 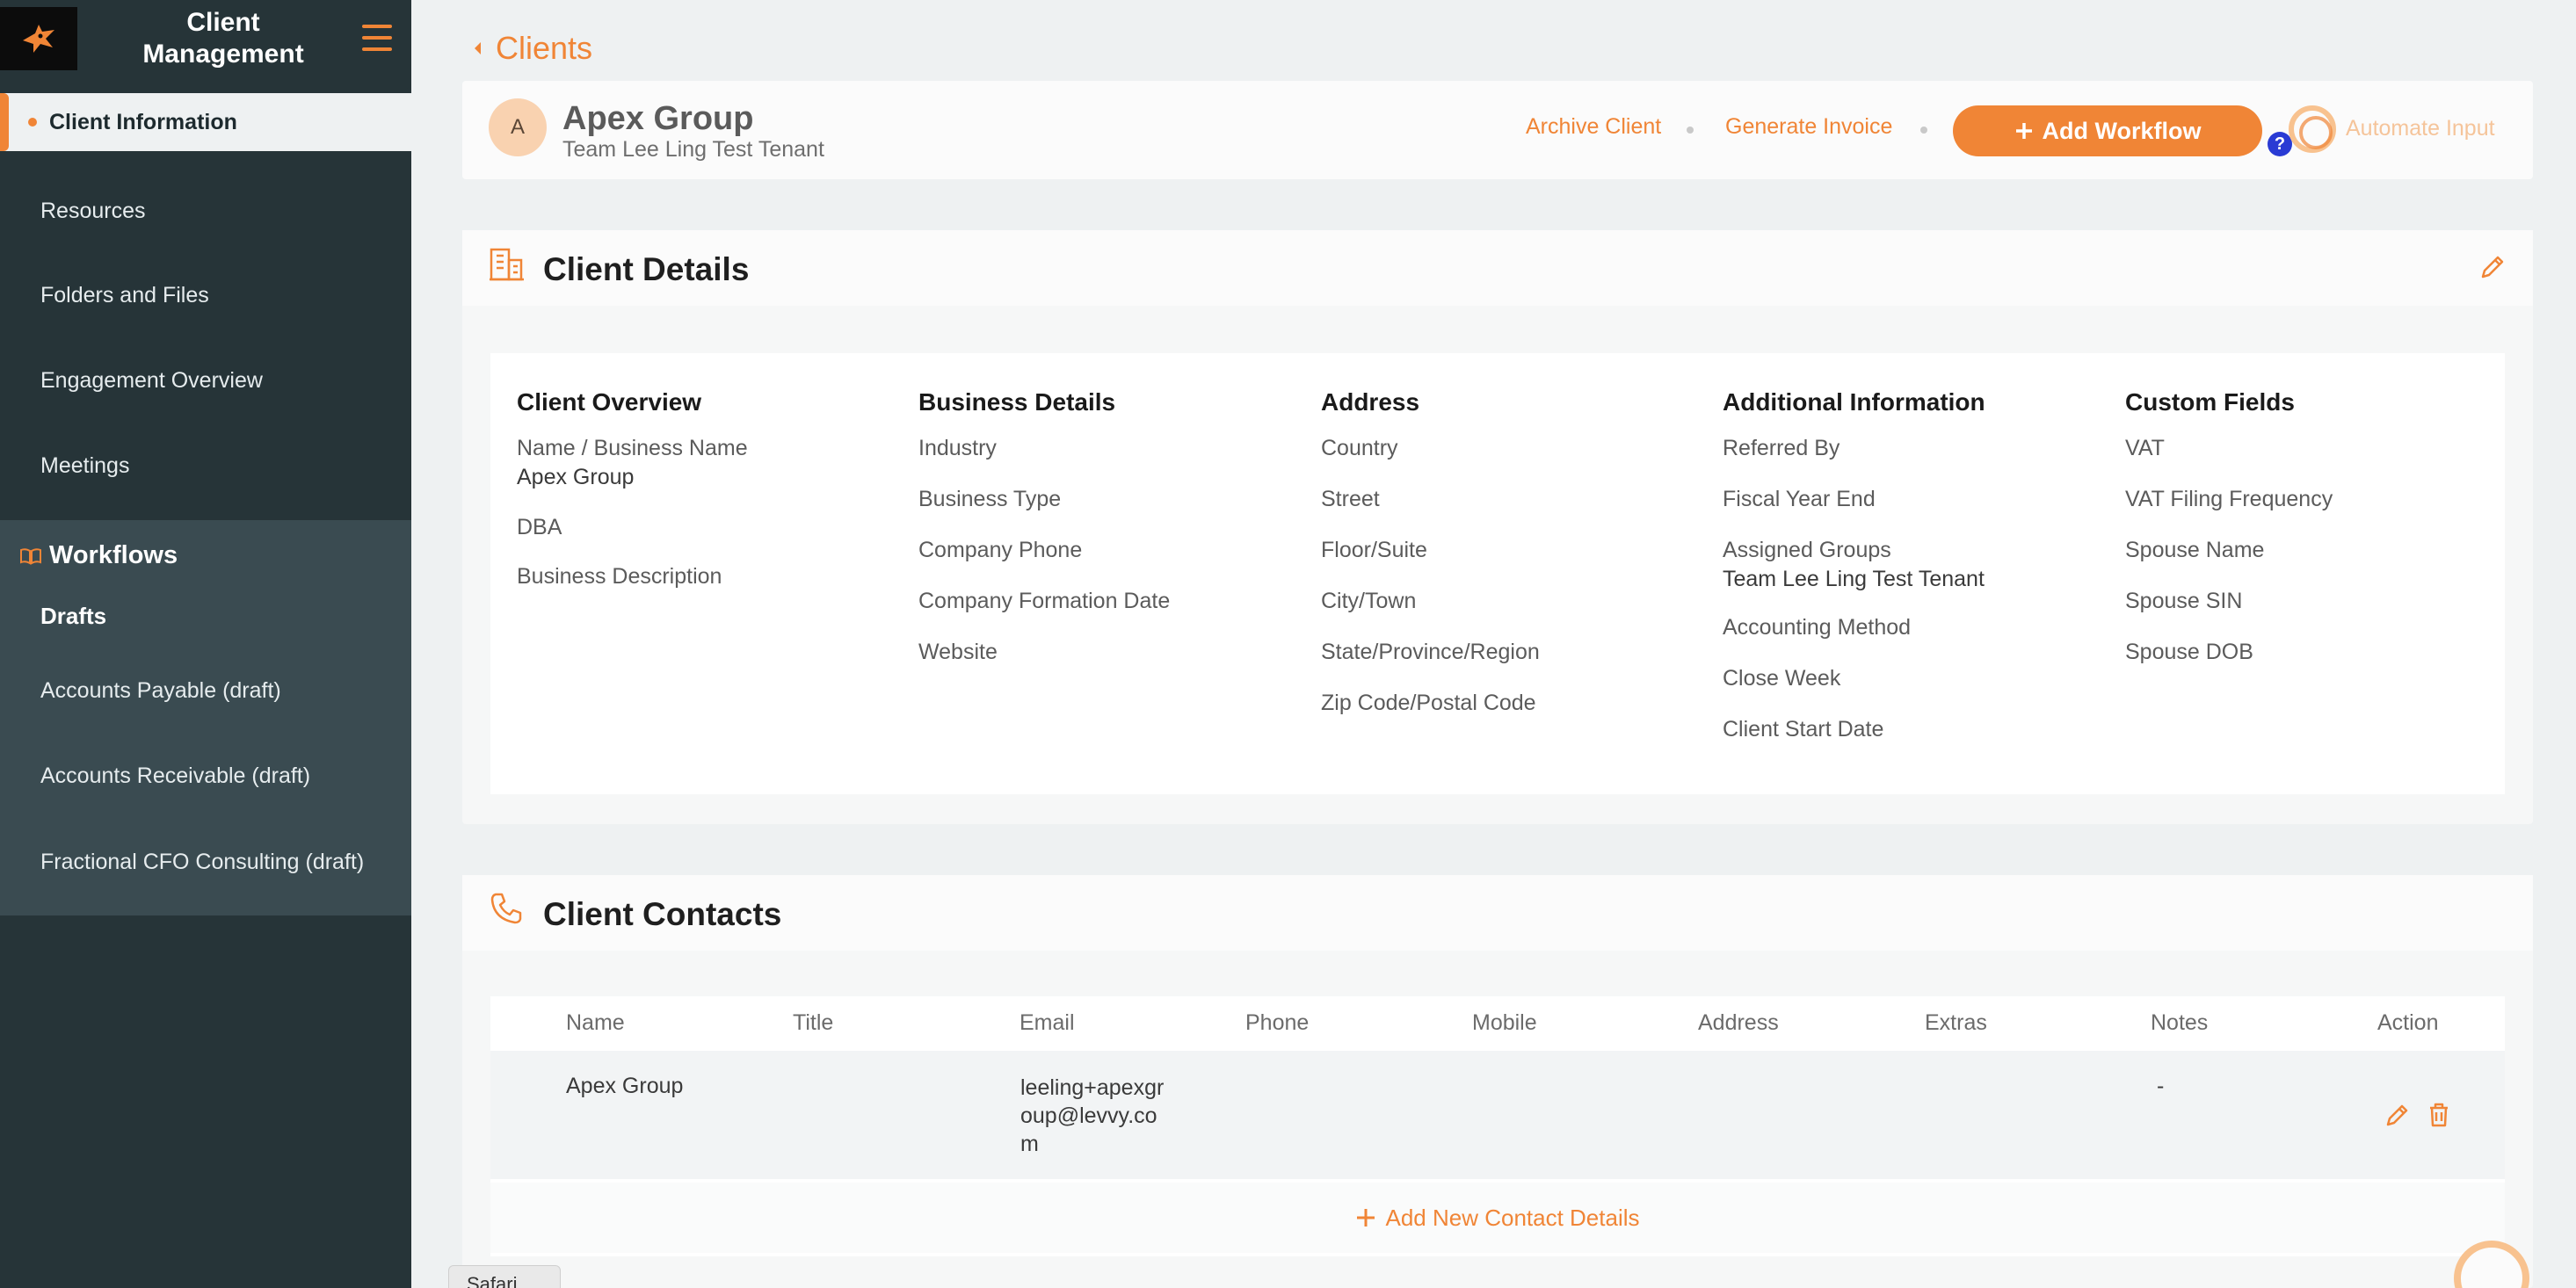 I want to click on field-label: Assigned Groups, so click(x=1807, y=550).